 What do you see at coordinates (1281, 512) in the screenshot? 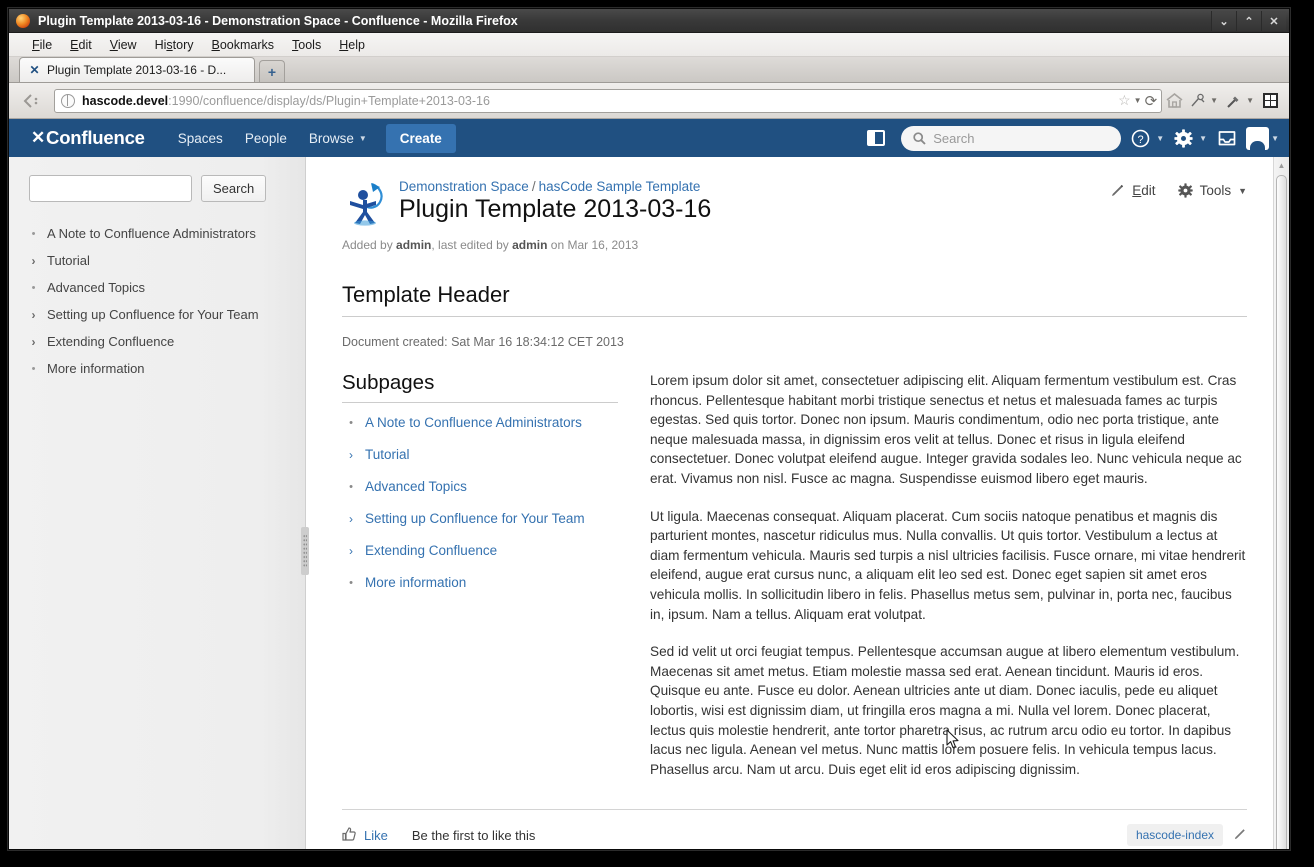
I see `scrollbar-thumb` at bounding box center [1281, 512].